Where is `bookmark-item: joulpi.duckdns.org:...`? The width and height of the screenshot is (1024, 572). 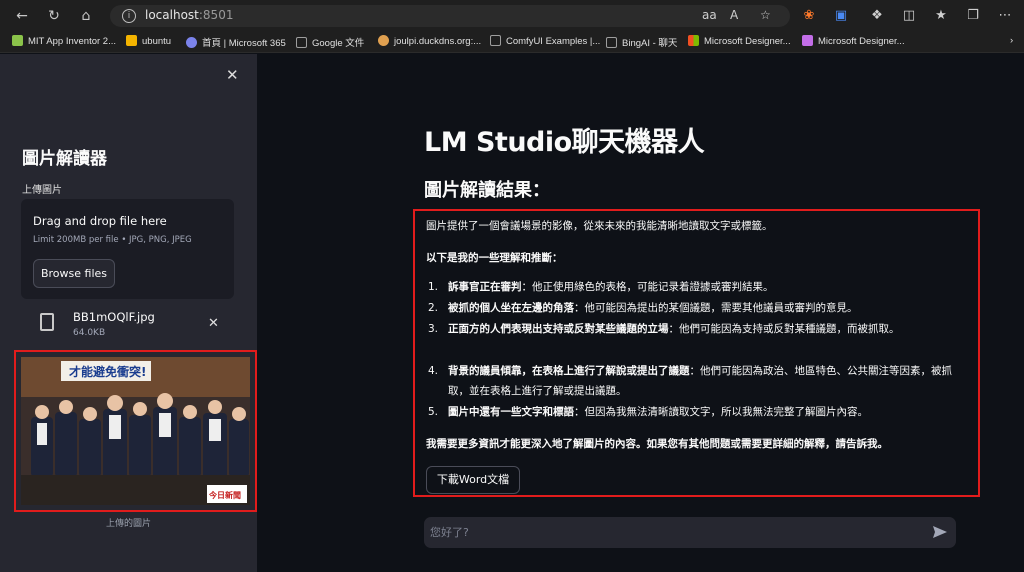
bookmark-item: joulpi.duckdns.org:... is located at coordinates (429, 42).